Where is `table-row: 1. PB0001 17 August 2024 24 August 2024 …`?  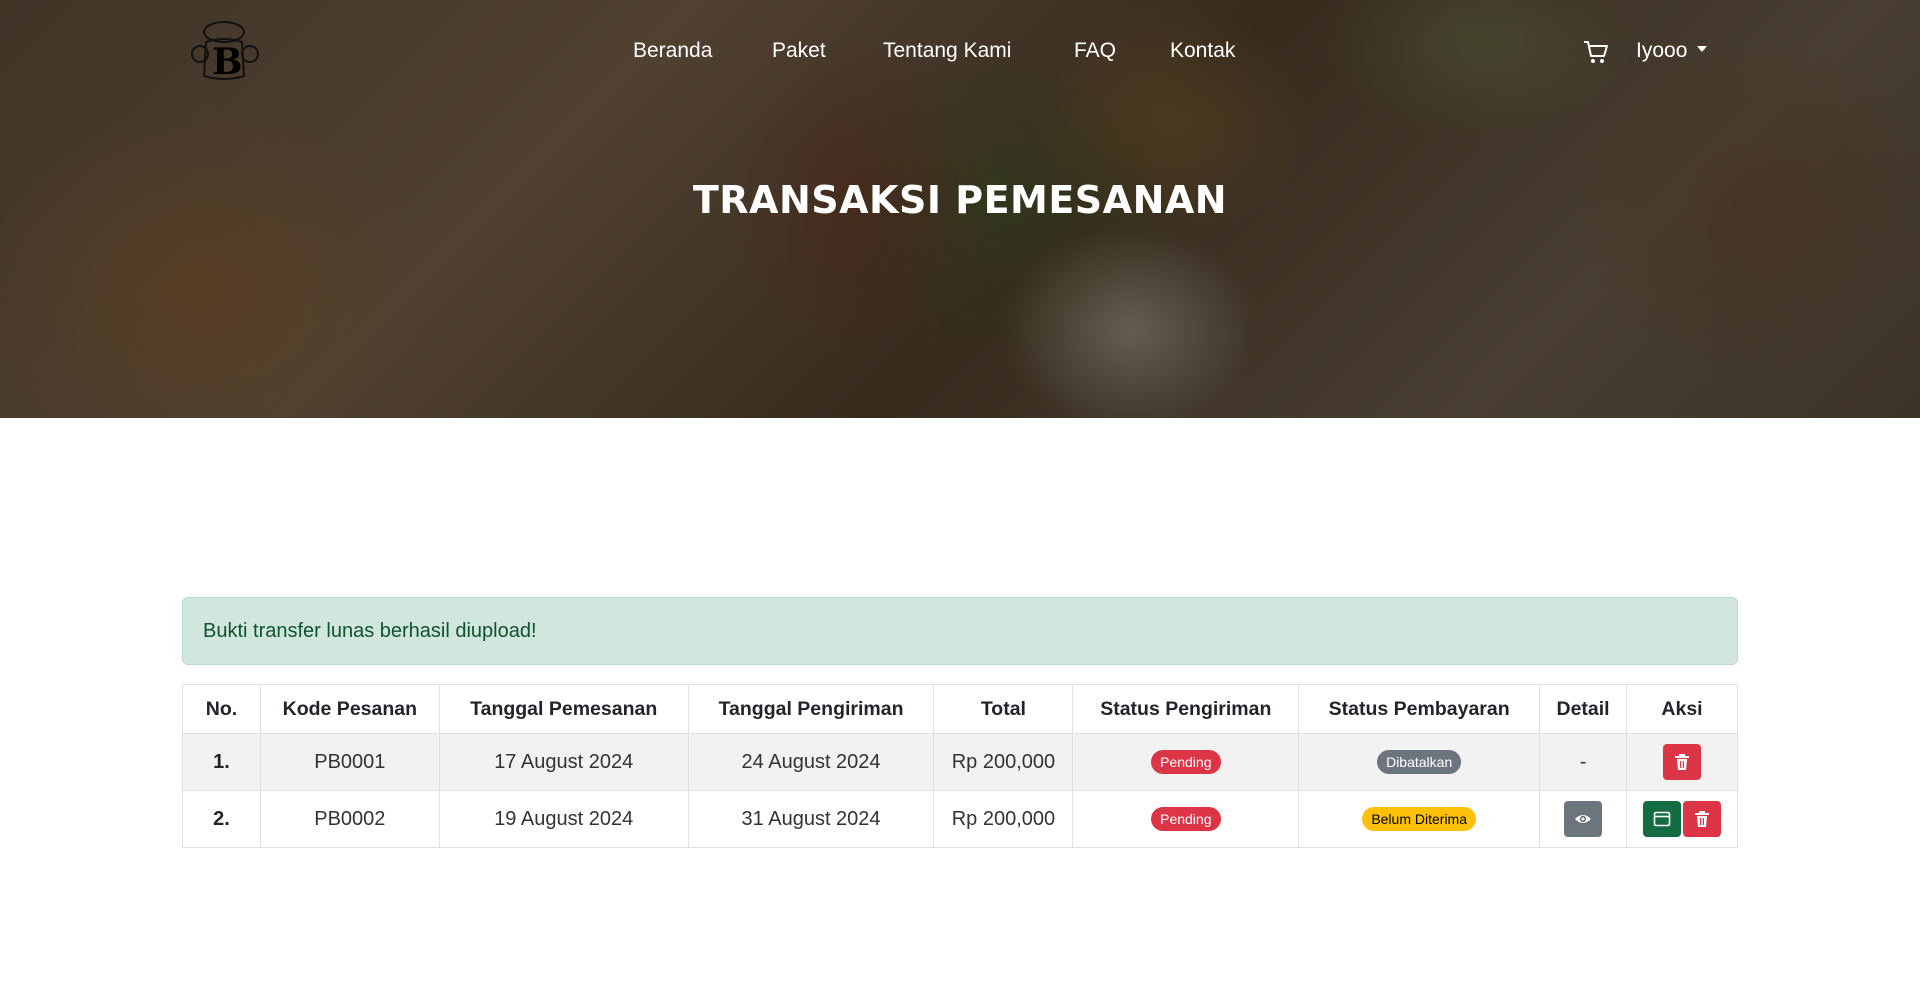
table-row: 1. PB0001 17 August 2024 24 August 2024 … is located at coordinates (960, 762).